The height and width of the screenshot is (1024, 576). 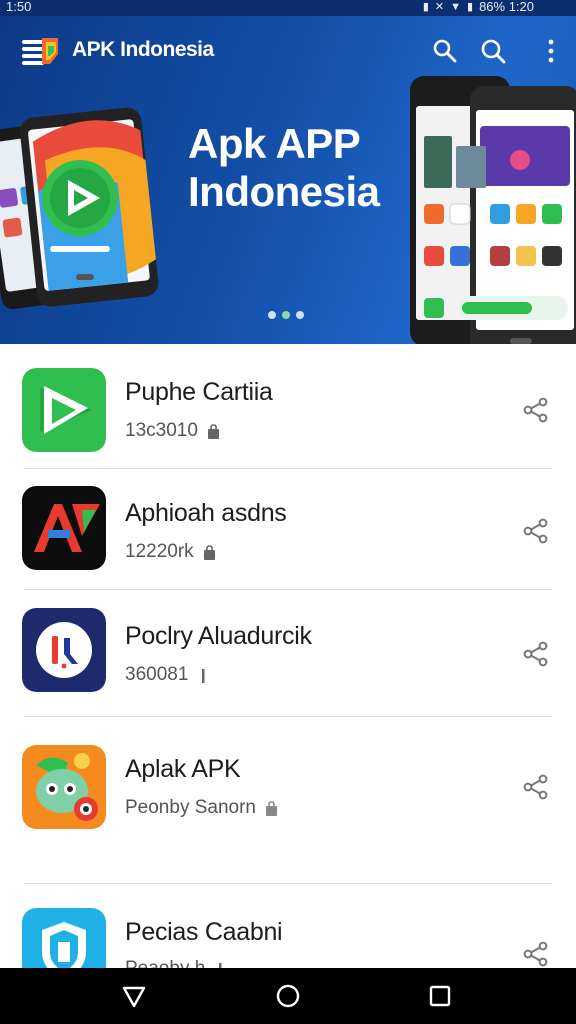 What do you see at coordinates (470, 7) in the screenshot?
I see `battery-icon: ▮` at bounding box center [470, 7].